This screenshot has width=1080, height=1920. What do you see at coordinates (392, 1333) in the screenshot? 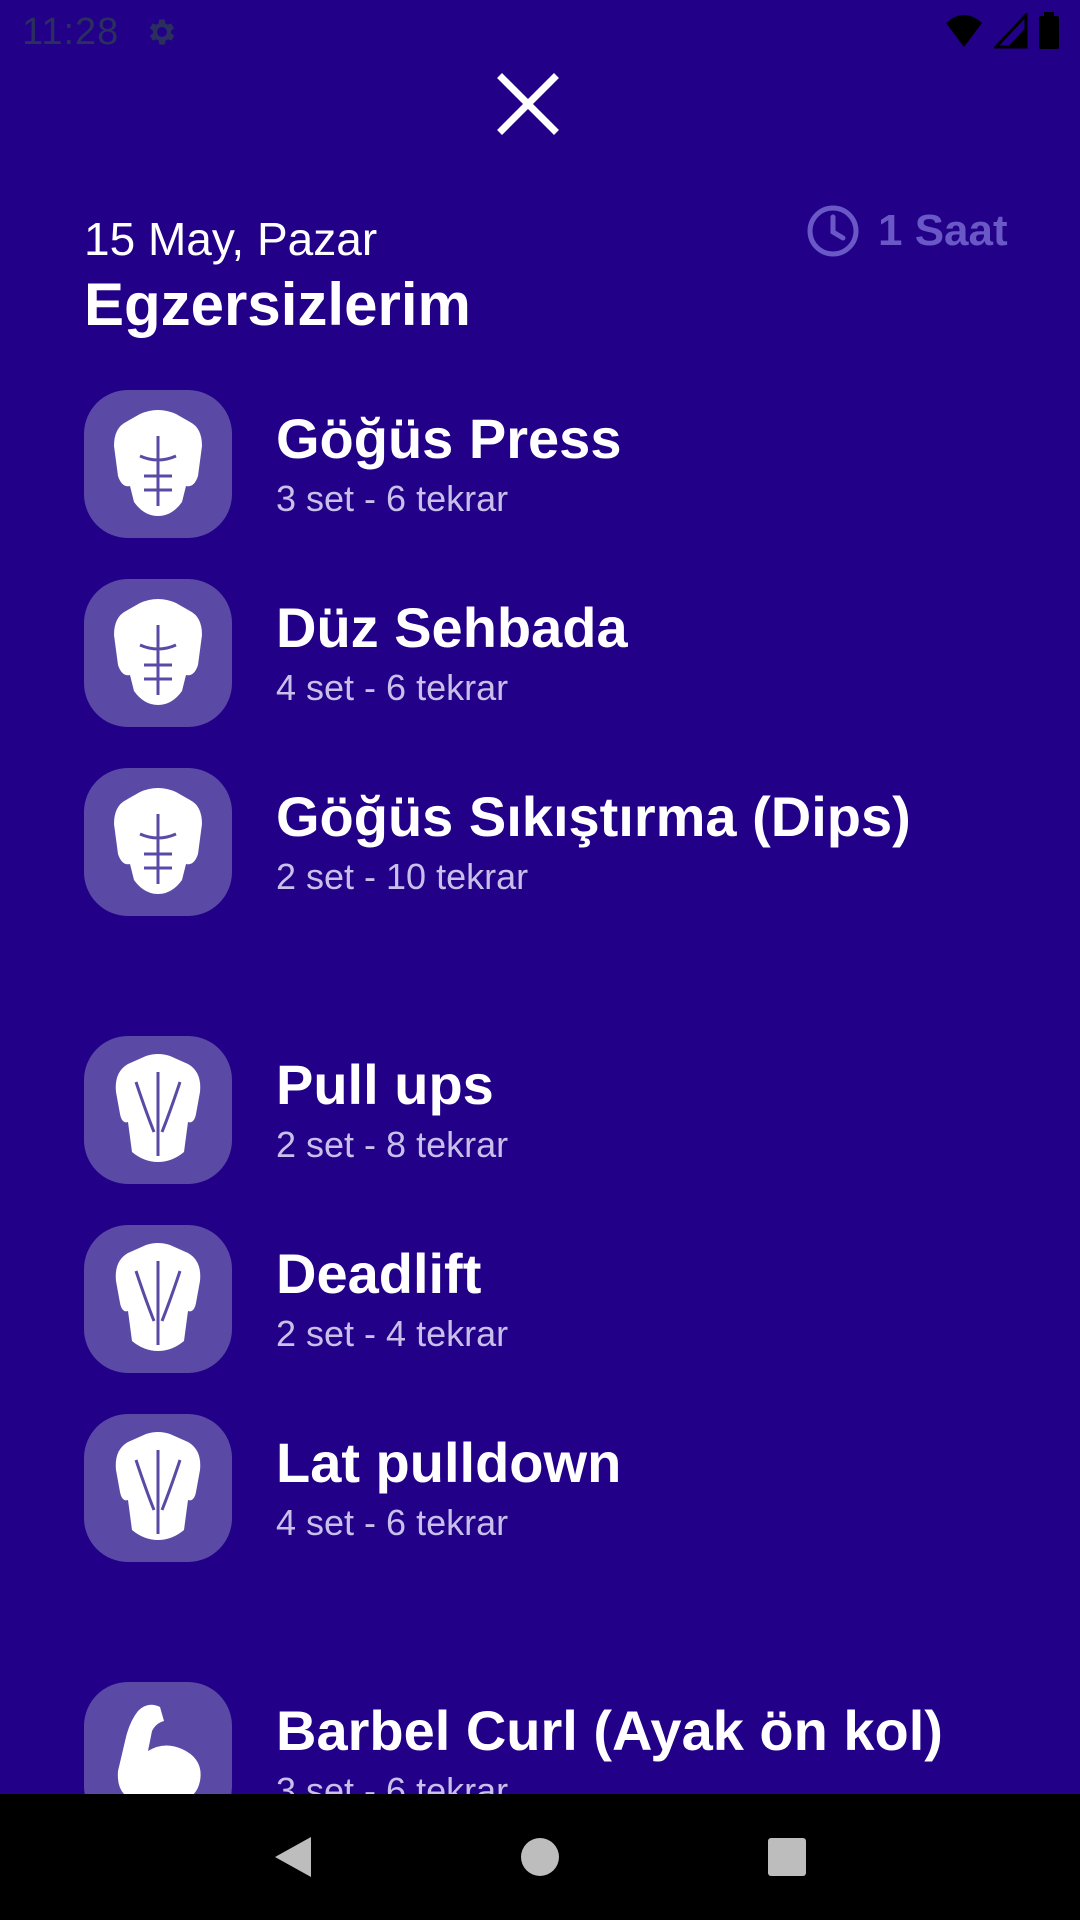
I see `exercise-detail: 2 set - 4 tekrar` at bounding box center [392, 1333].